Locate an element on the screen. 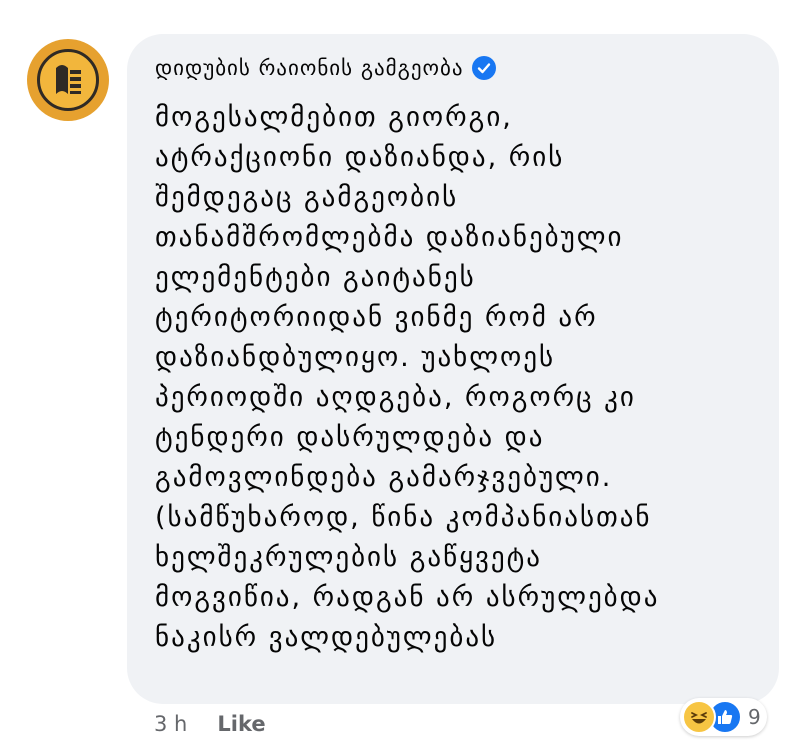  reaction-count: 9 is located at coordinates (754, 717).